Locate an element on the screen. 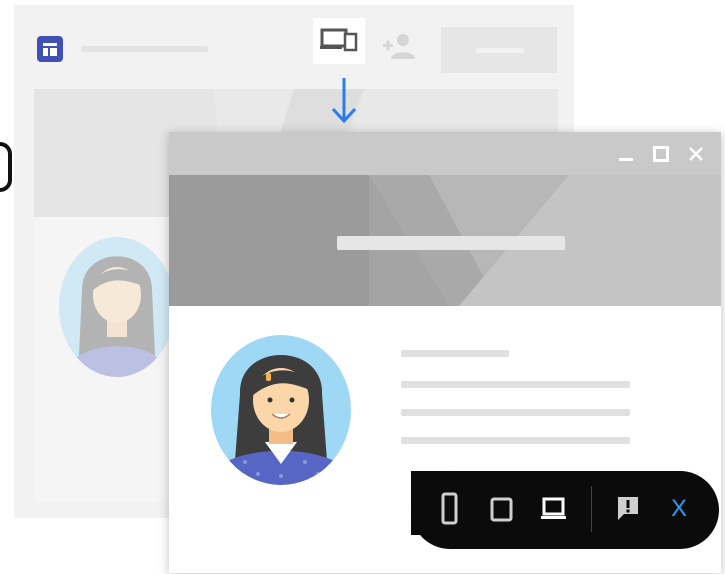  back-action-button is located at coordinates (499, 50).